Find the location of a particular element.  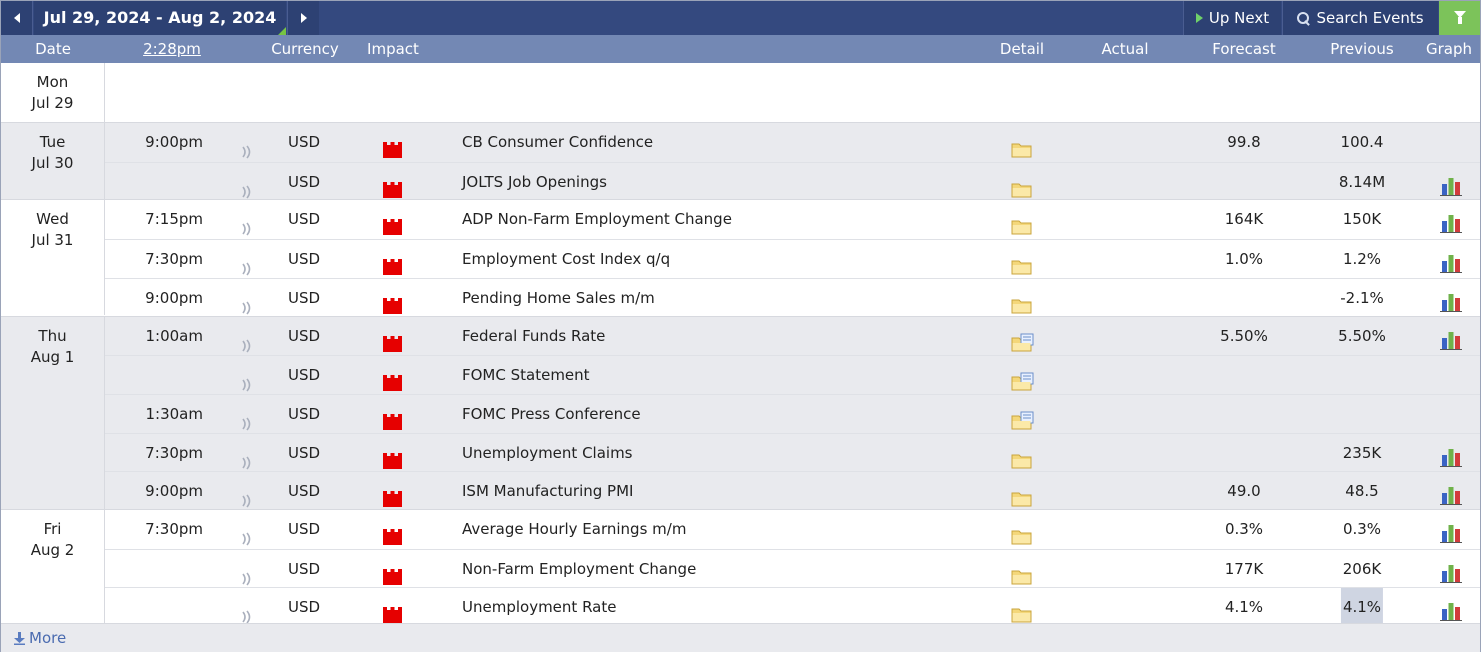

day-label: Tue Jul 30 is located at coordinates (53, 161).